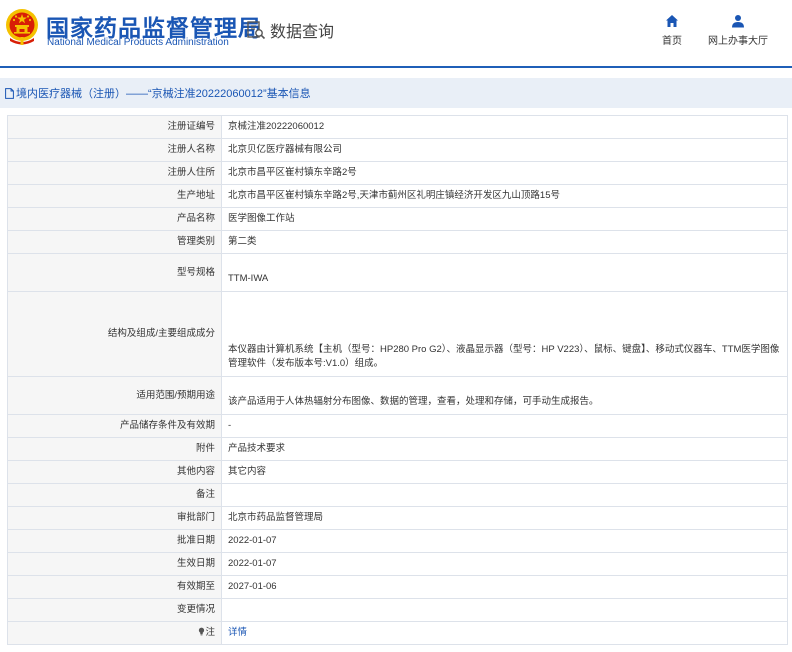 The width and height of the screenshot is (792, 652). What do you see at coordinates (114, 127) in the screenshot?
I see `row-label: 注册证编号` at bounding box center [114, 127].